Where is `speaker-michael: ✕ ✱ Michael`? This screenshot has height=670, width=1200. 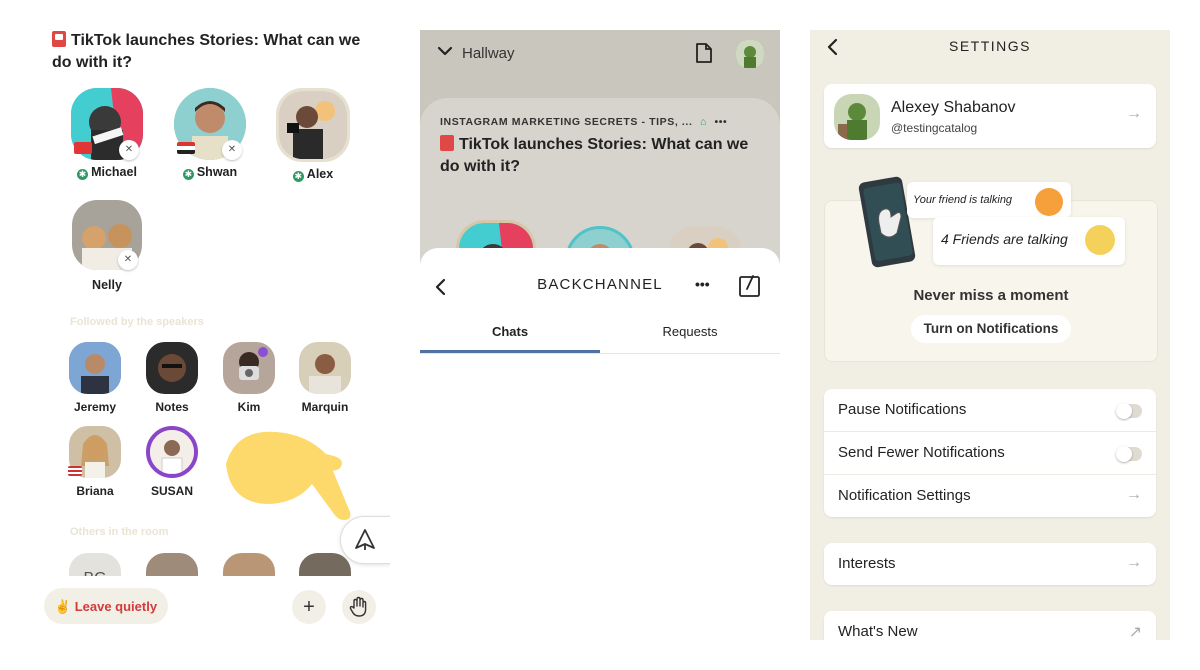 speaker-michael: ✕ ✱ Michael is located at coordinates (107, 134).